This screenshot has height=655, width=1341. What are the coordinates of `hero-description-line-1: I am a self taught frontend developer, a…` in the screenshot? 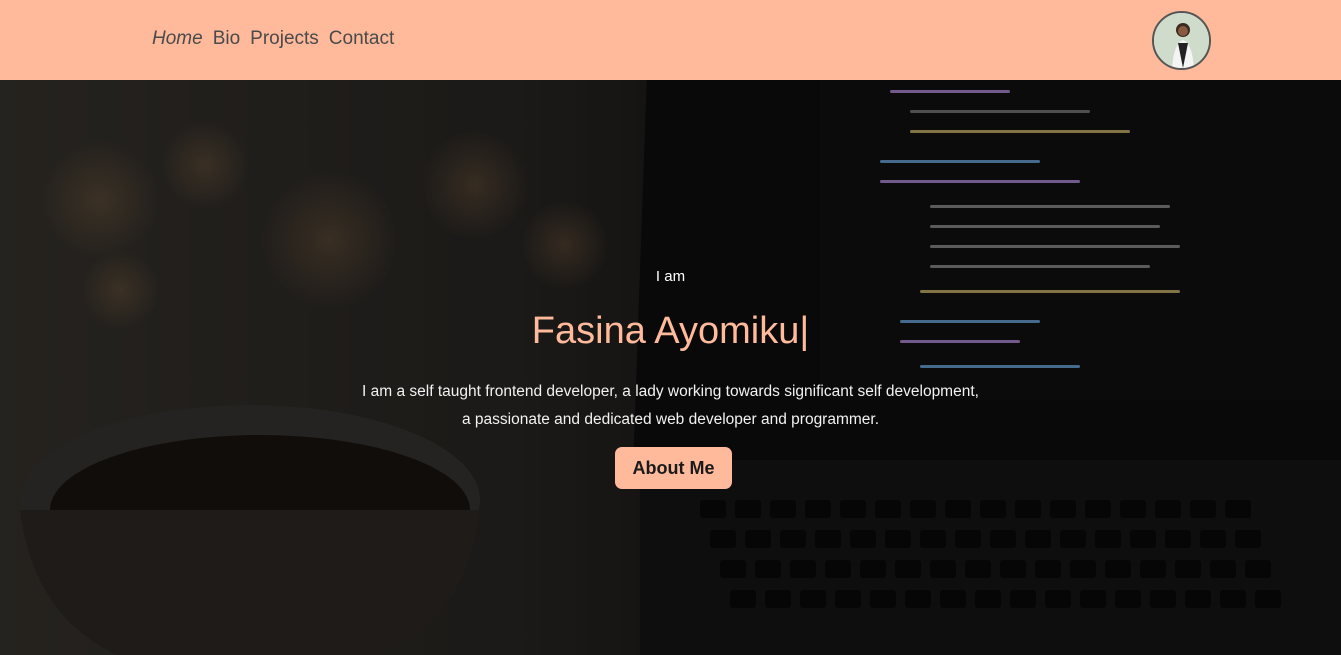 It's located at (670, 391).